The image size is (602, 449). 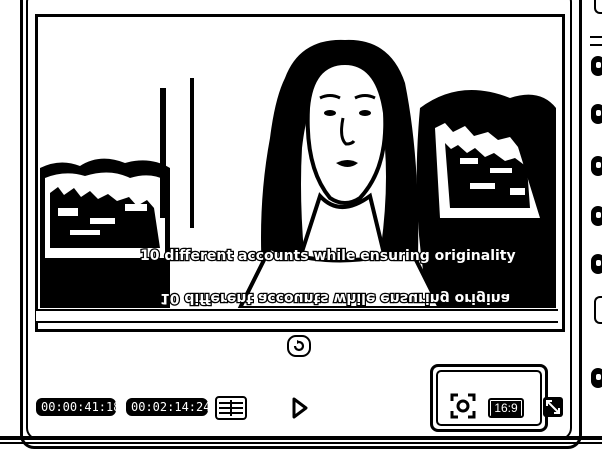 What do you see at coordinates (231, 408) in the screenshot?
I see `list-view-button` at bounding box center [231, 408].